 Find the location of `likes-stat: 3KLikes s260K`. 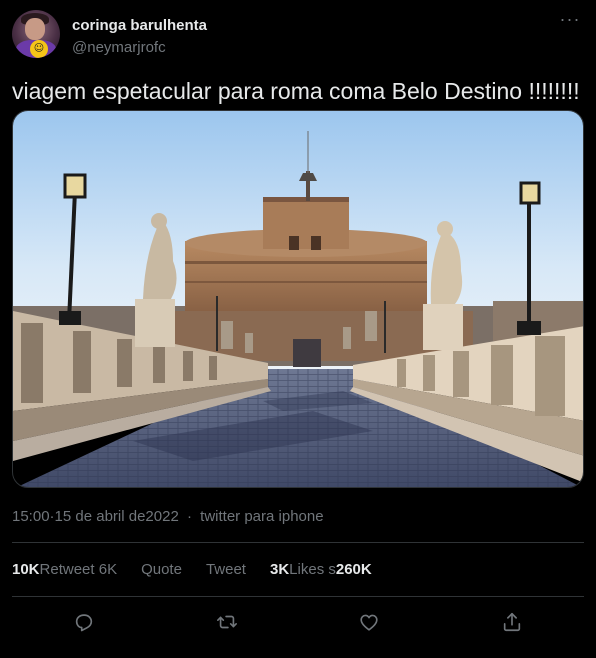

likes-stat: 3KLikes s260K is located at coordinates (321, 569).